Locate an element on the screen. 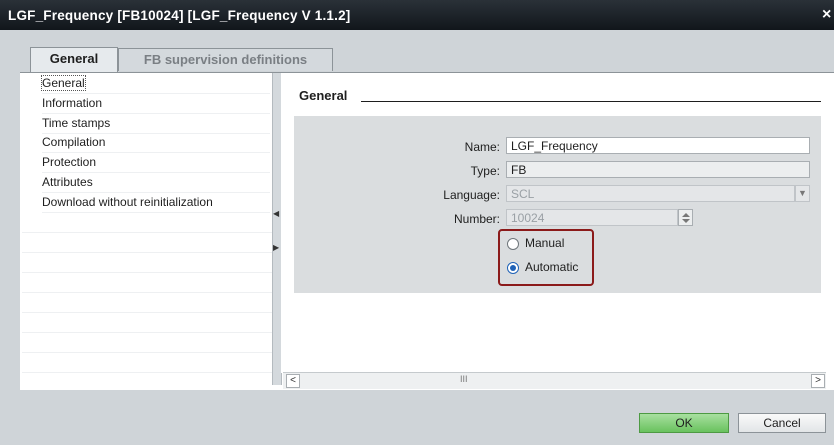 The width and height of the screenshot is (834, 445). manual-radio is located at coordinates (513, 244).